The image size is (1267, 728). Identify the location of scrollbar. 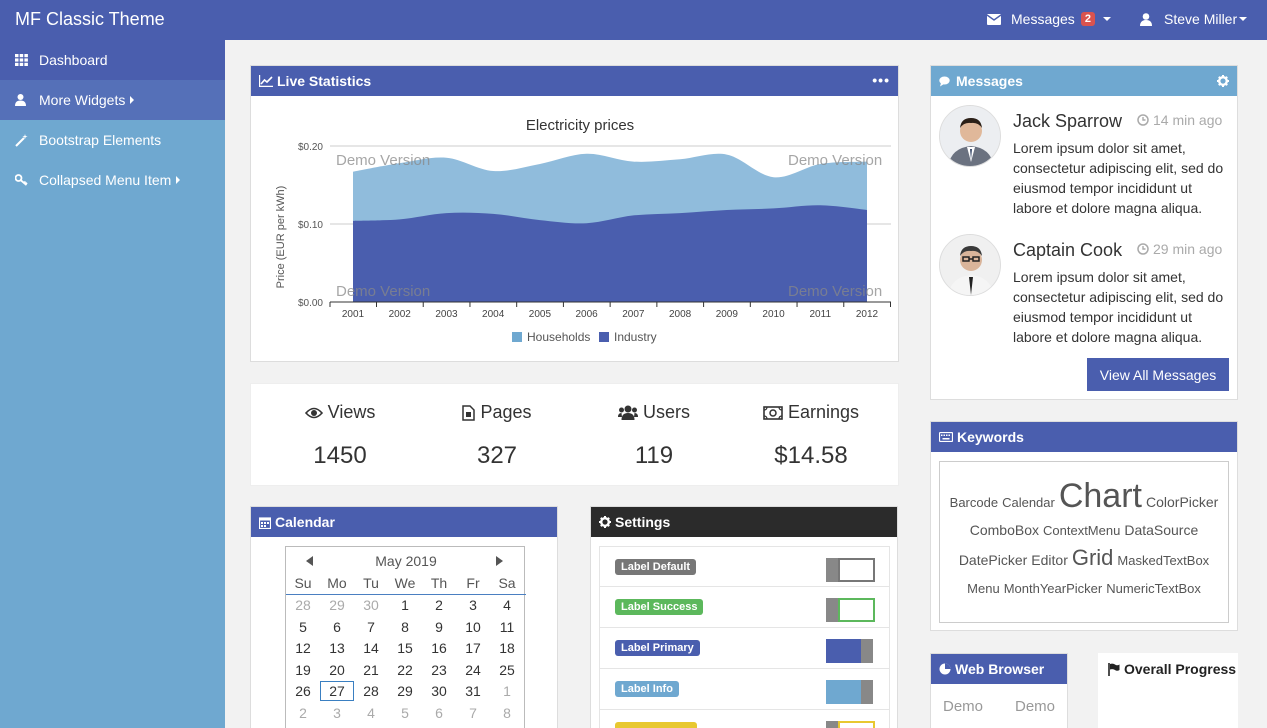
(1263, 384).